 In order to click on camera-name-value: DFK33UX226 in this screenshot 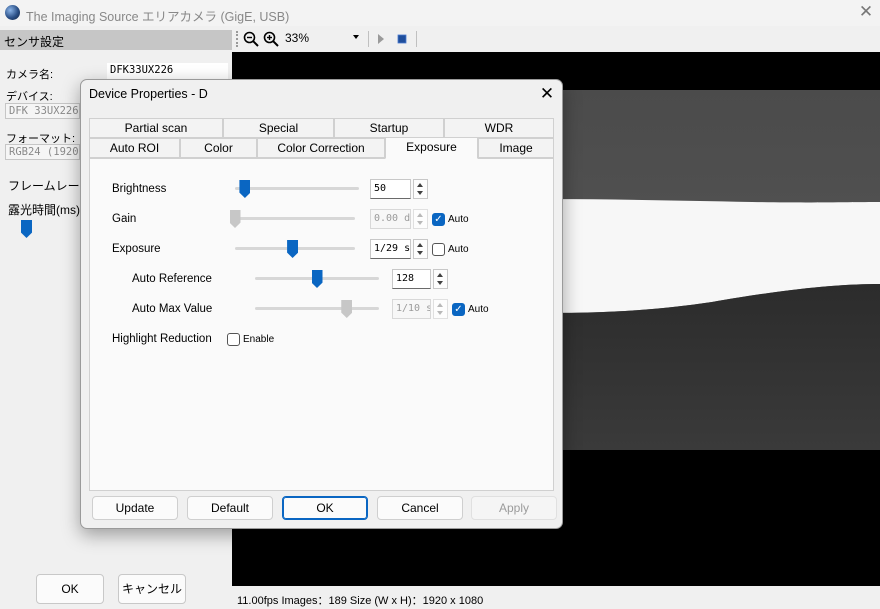, I will do `click(167, 71)`.